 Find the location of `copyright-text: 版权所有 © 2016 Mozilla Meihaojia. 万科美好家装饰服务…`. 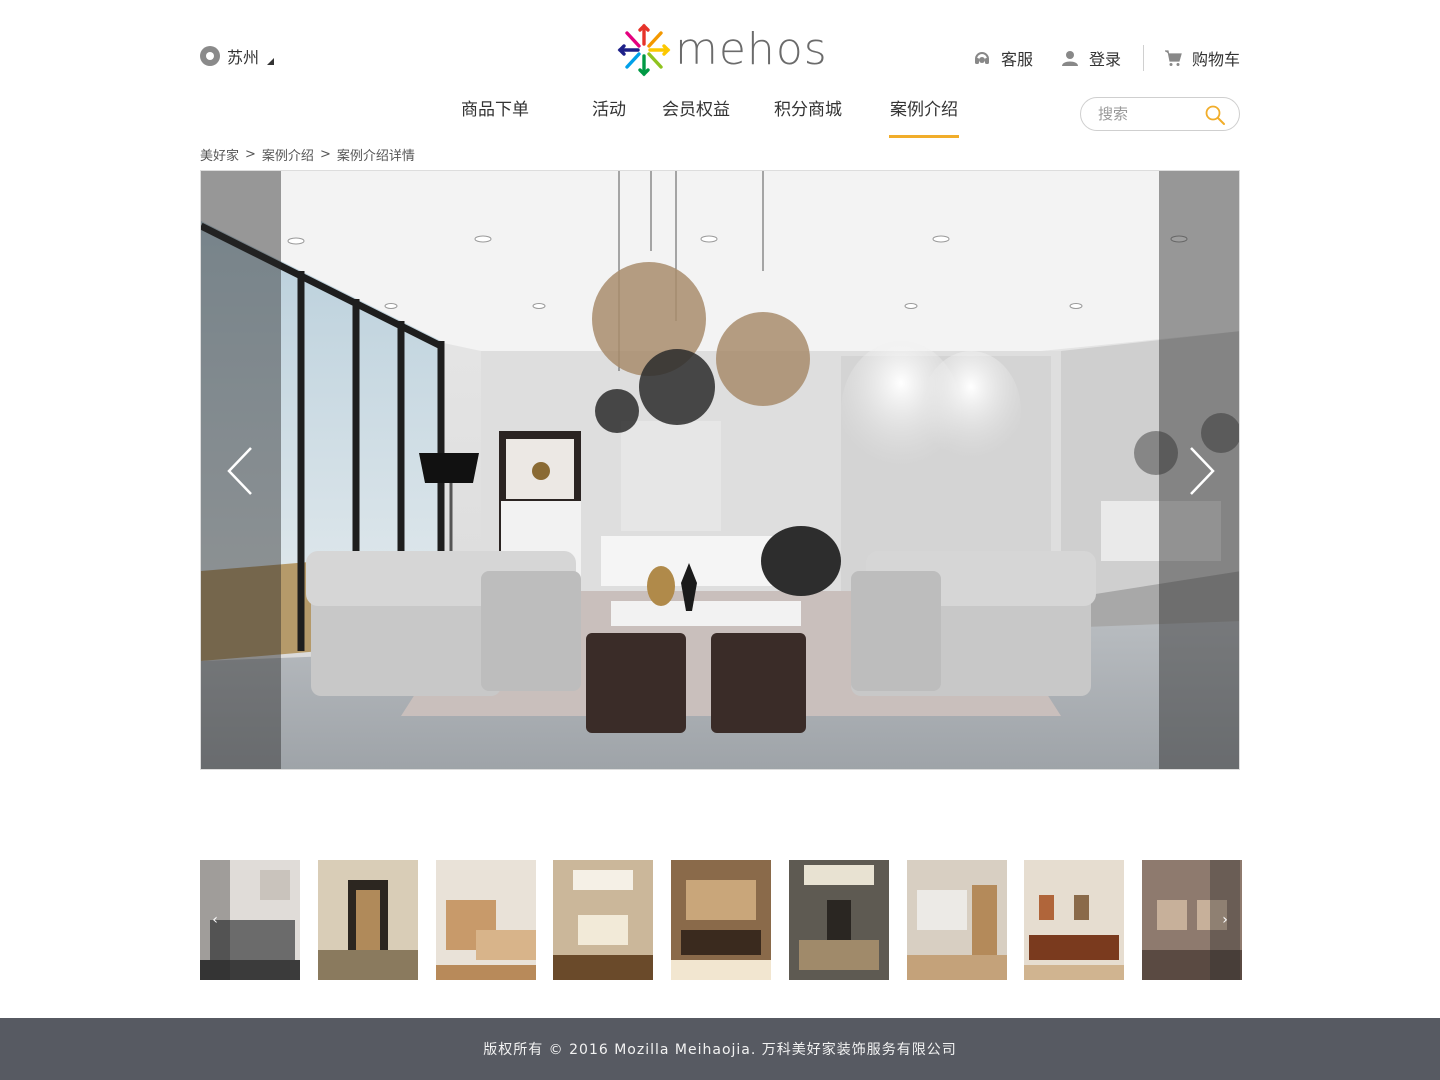

copyright-text: 版权所有 © 2016 Mozilla Meihaojia. 万科美好家装饰服务… is located at coordinates (720, 1050).